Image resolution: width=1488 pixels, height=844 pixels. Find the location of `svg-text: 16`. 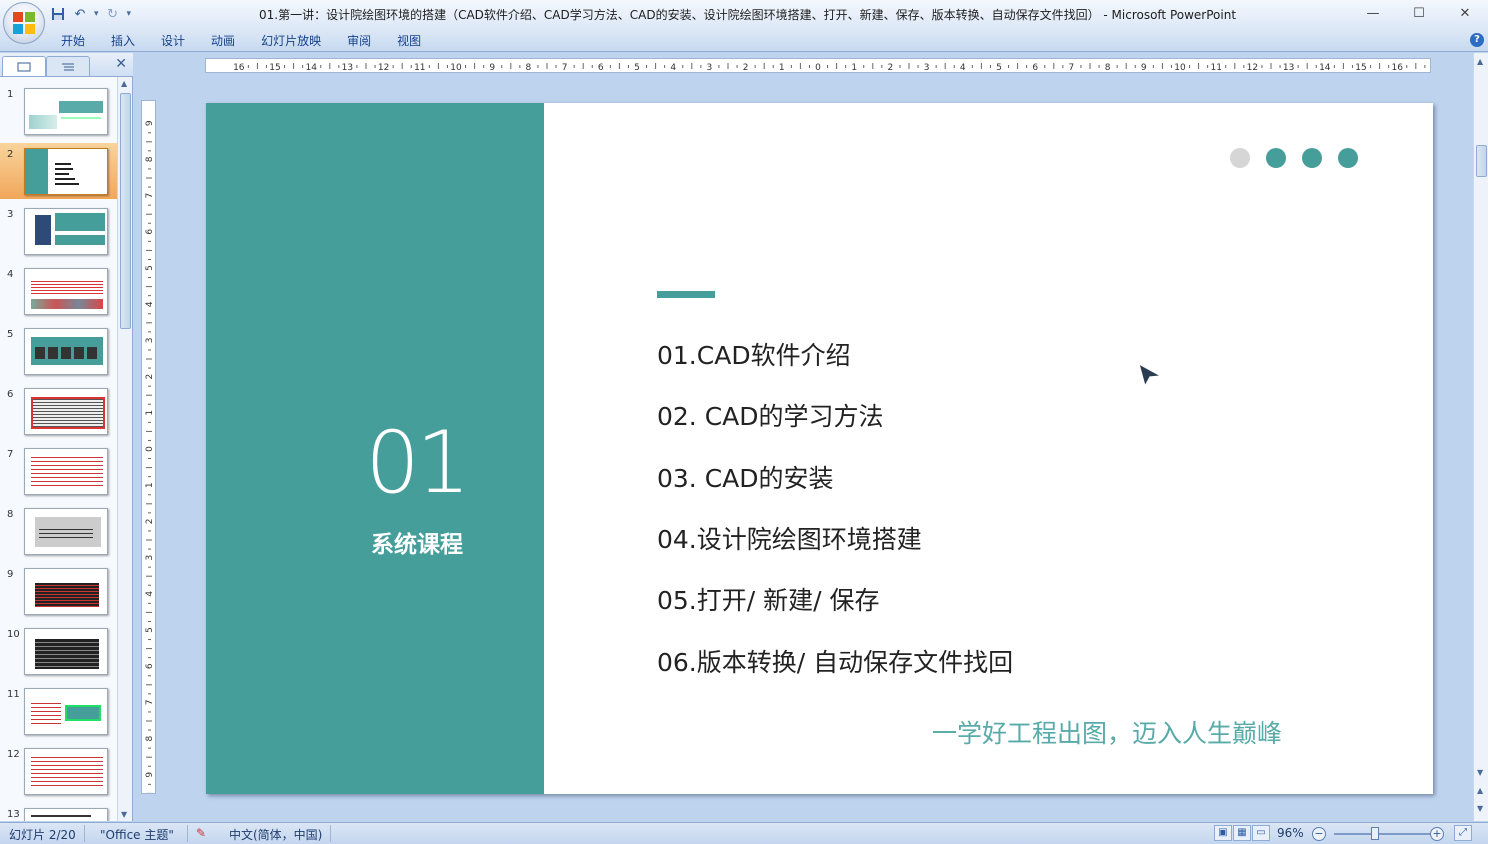

svg-text: 16 is located at coordinates (1397, 68).